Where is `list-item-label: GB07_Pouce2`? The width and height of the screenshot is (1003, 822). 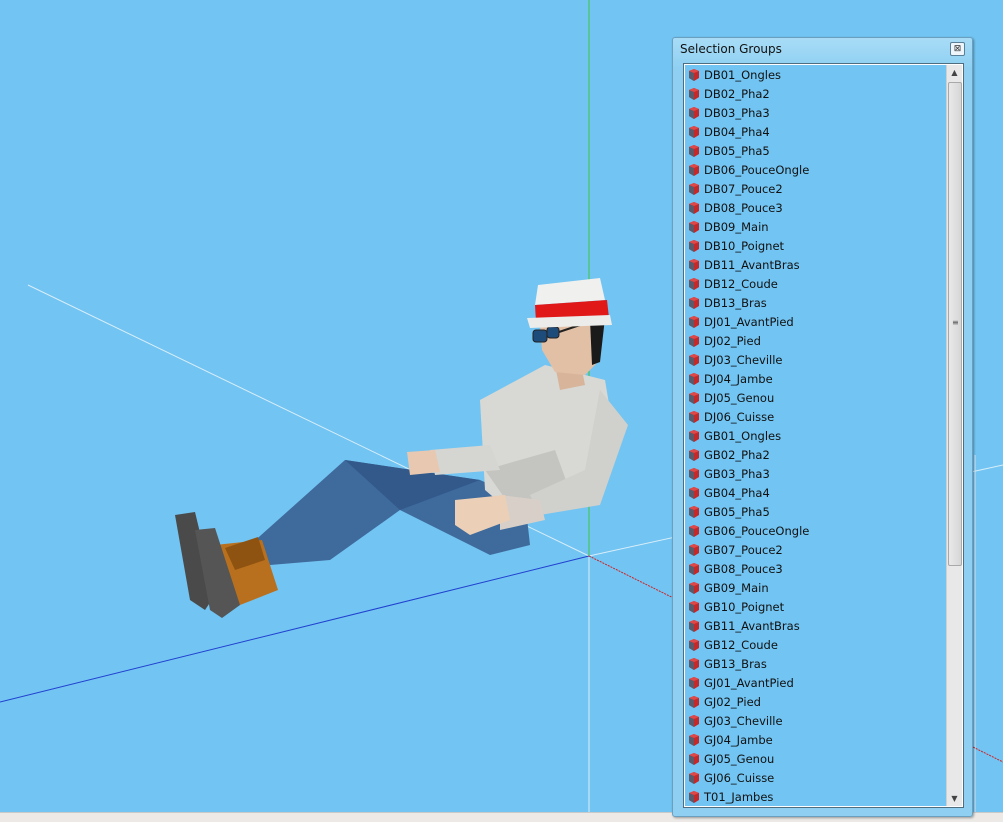 list-item-label: GB07_Pouce2 is located at coordinates (743, 550).